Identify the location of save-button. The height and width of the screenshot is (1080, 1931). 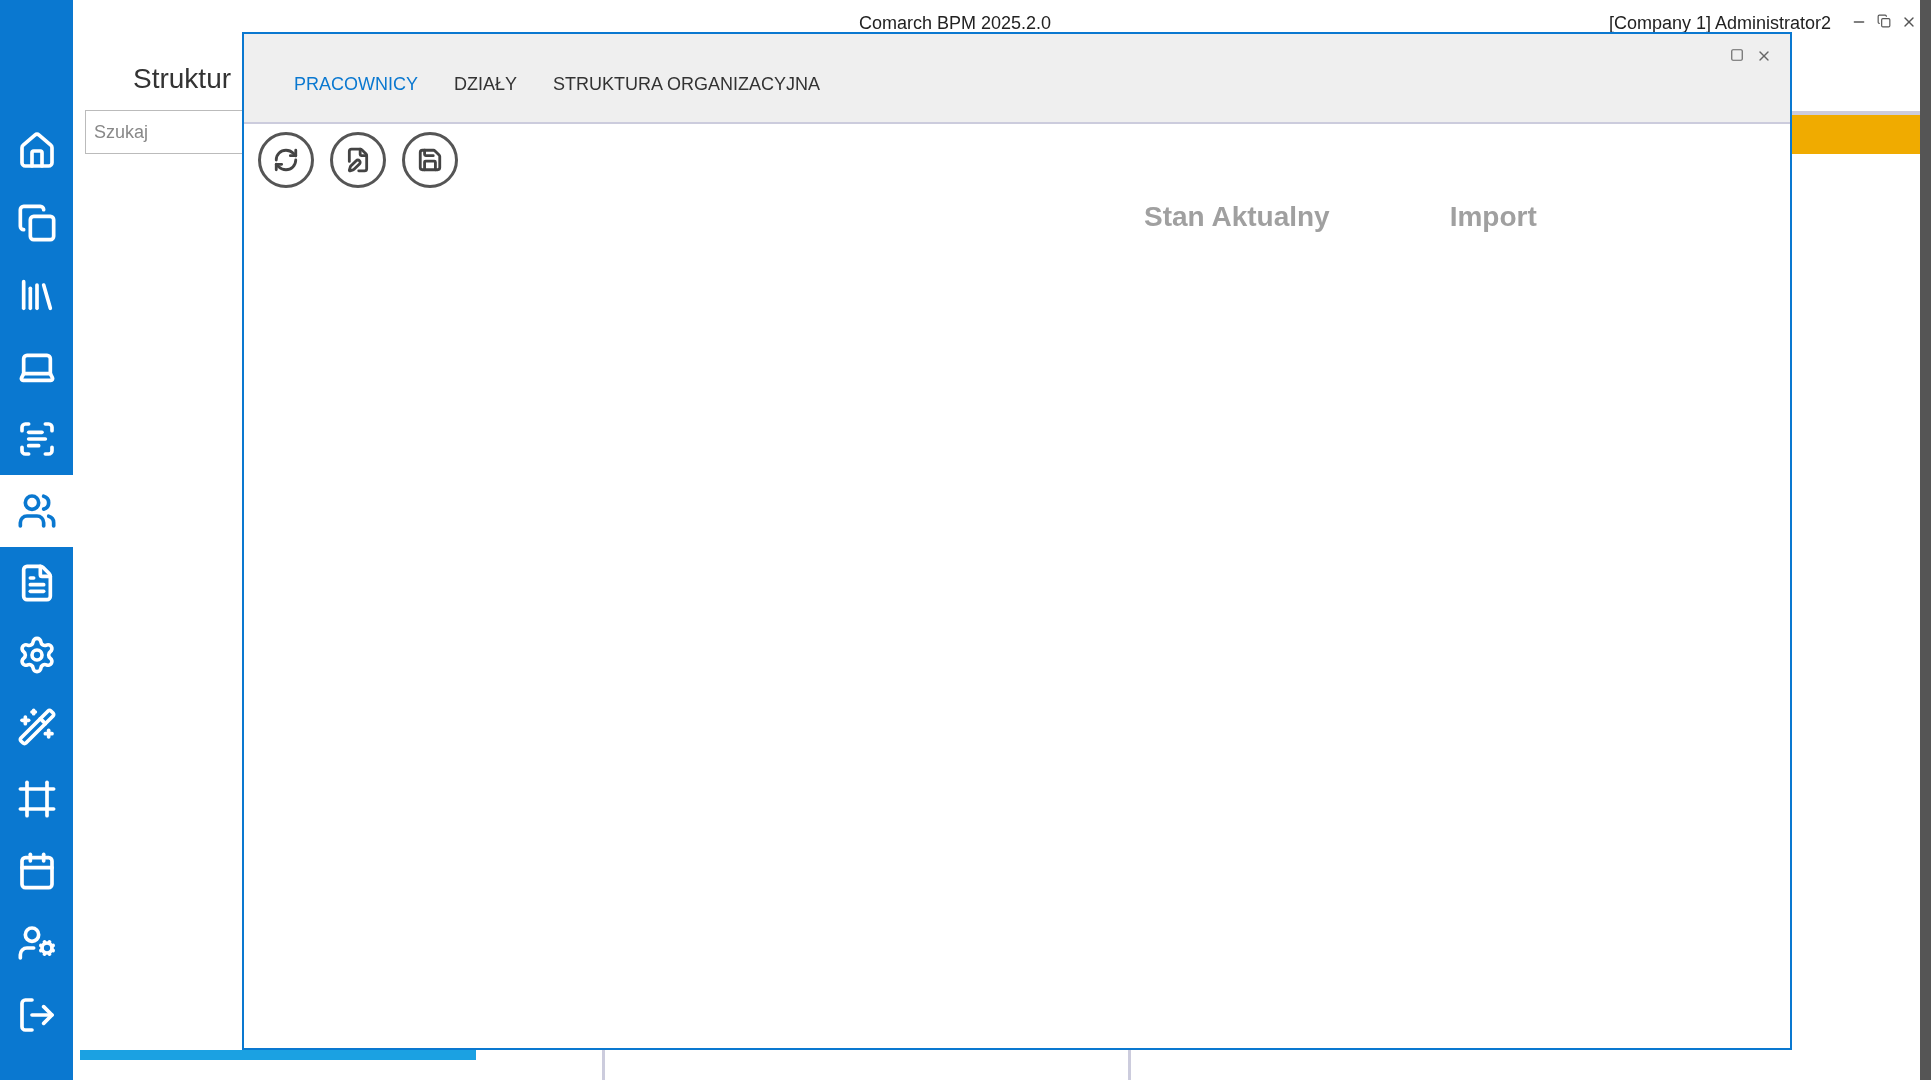
(430, 160).